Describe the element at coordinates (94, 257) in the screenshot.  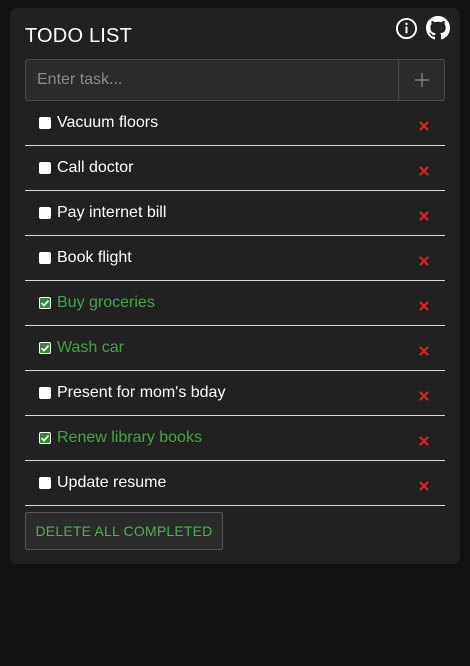
I see `todo-label: Book flight` at that location.